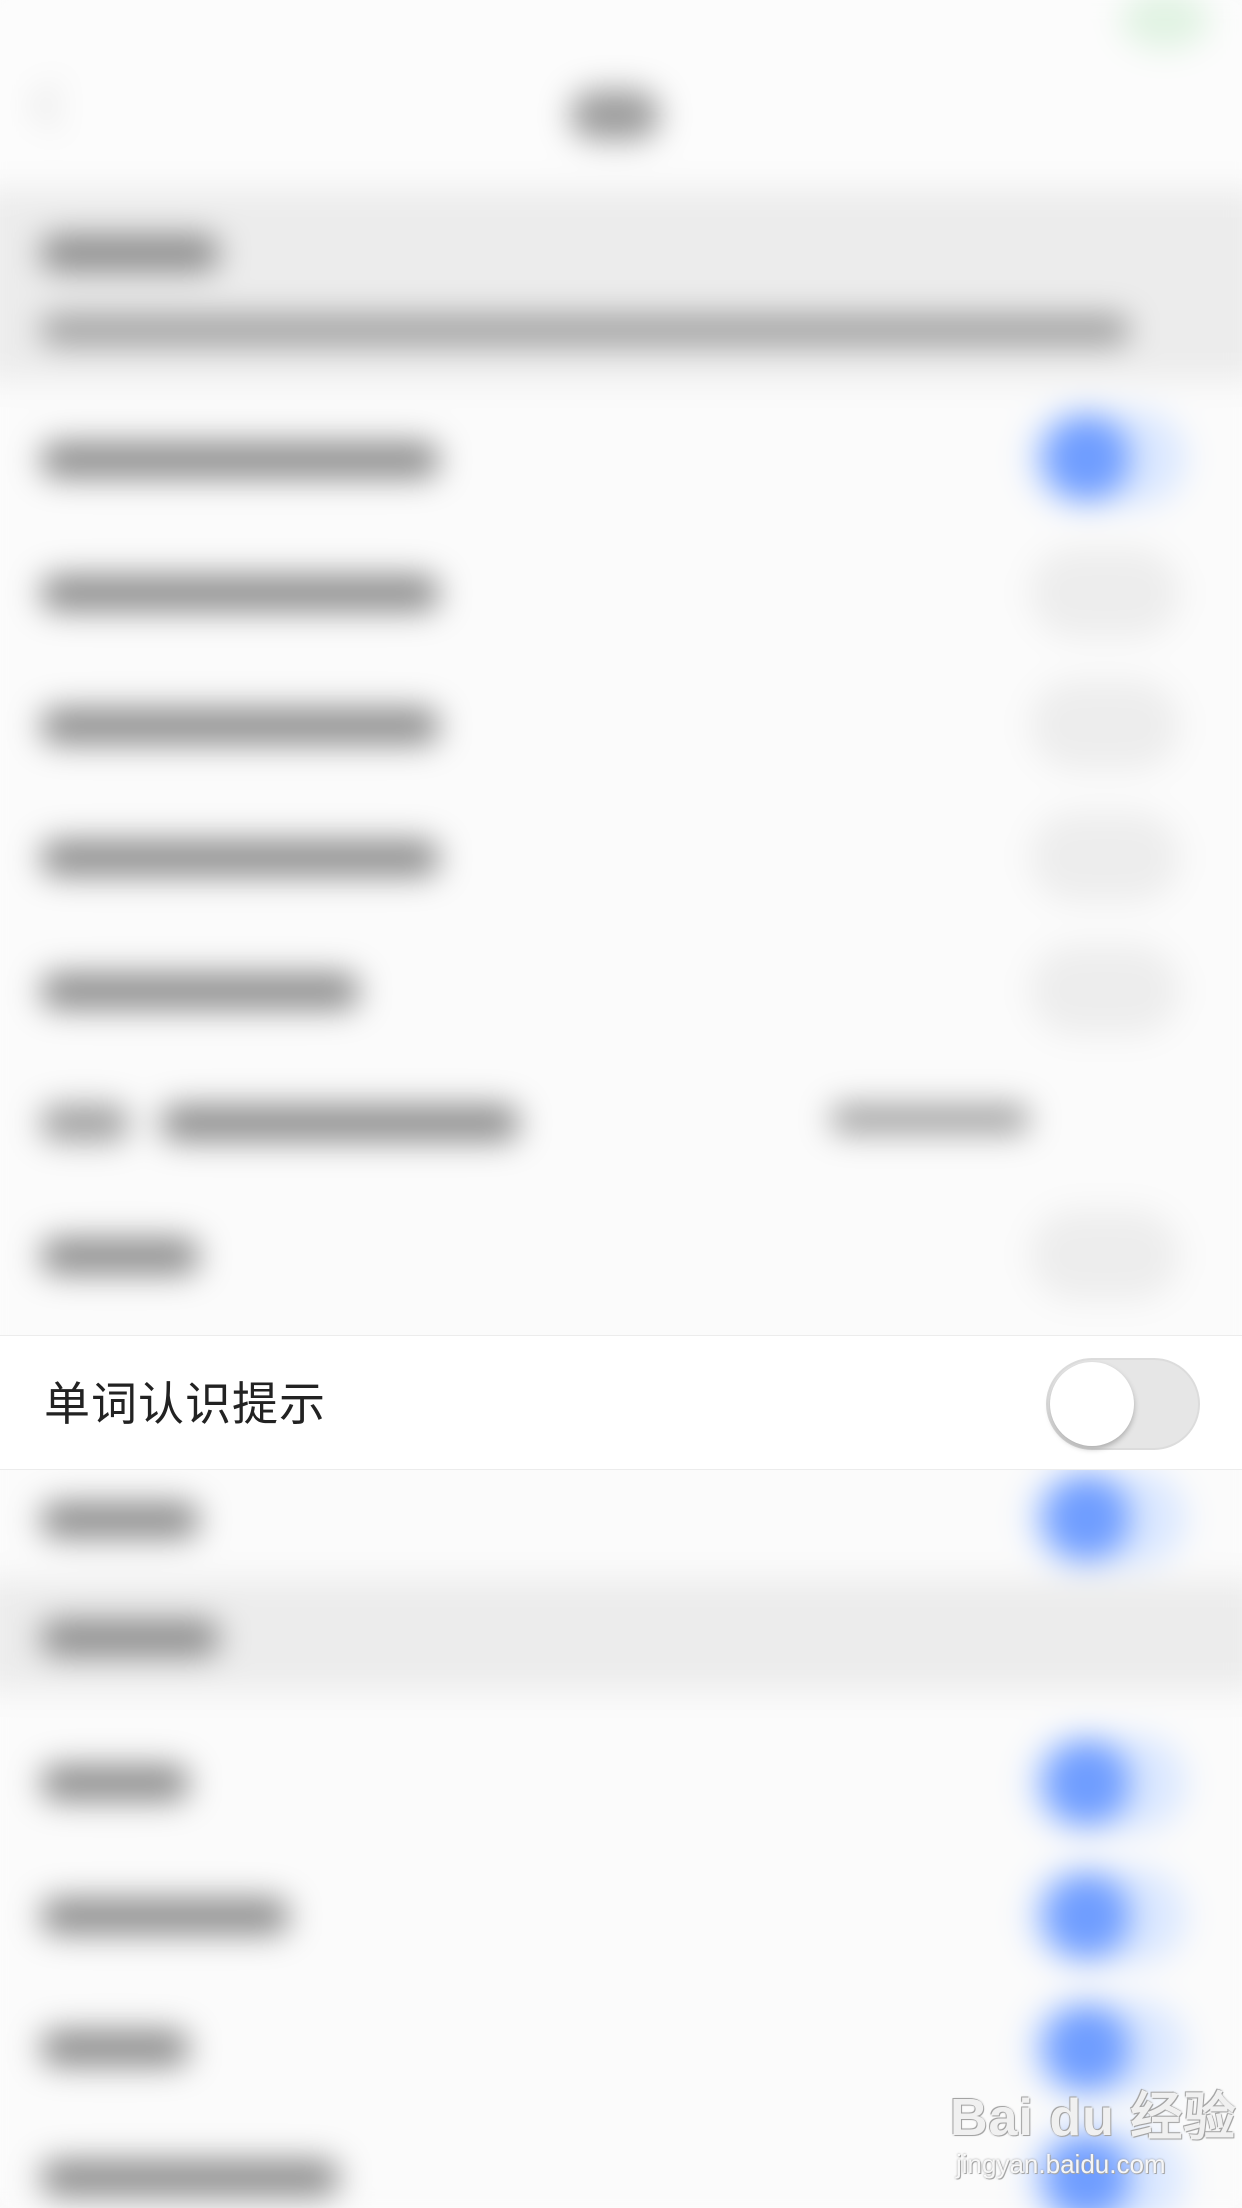 The width and height of the screenshot is (1242, 2208). Describe the element at coordinates (621, 285) in the screenshot. I see `section-header-blurred` at that location.